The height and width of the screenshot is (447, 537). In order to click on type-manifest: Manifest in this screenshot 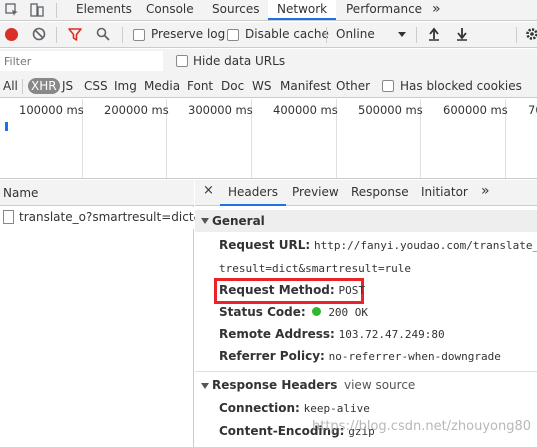, I will do `click(305, 86)`.